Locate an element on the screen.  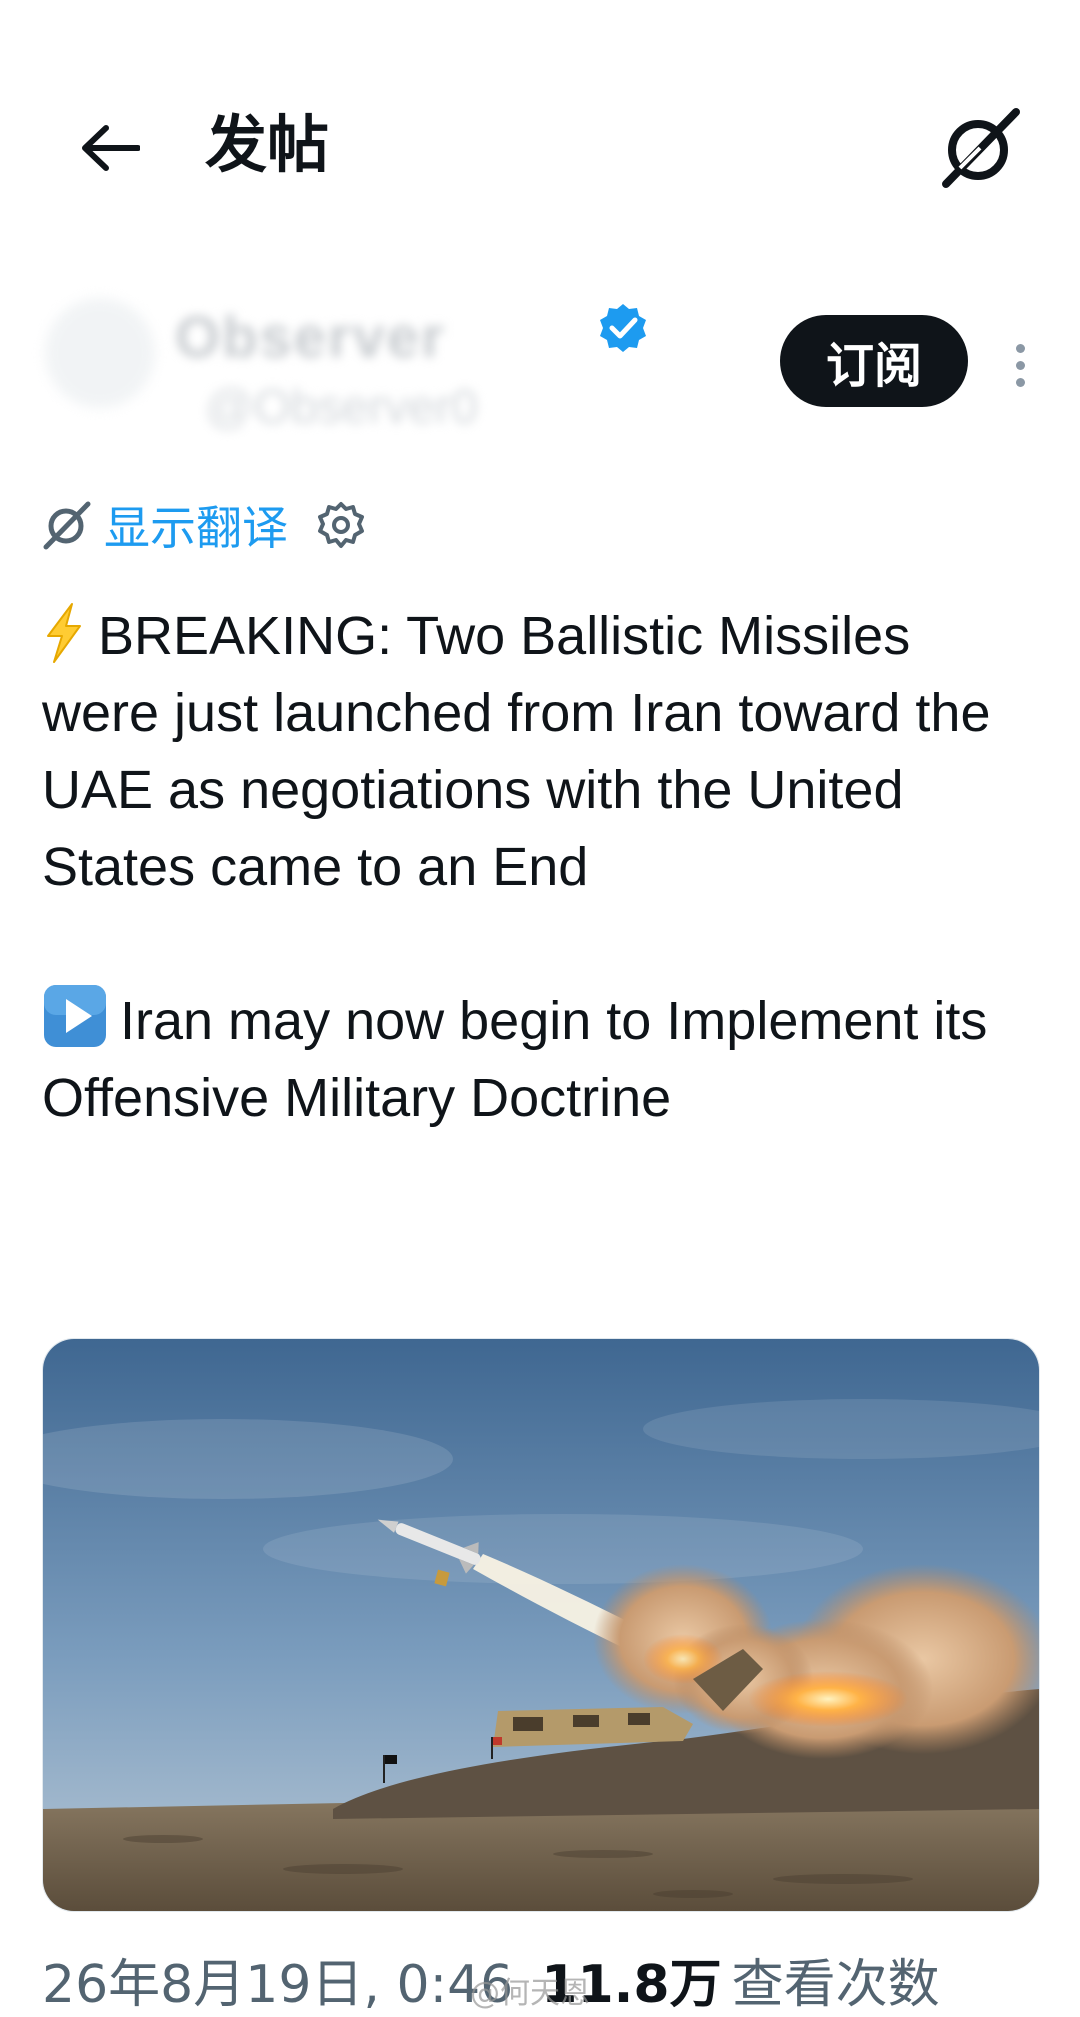
arrow-left-icon is located at coordinates (111, 148).